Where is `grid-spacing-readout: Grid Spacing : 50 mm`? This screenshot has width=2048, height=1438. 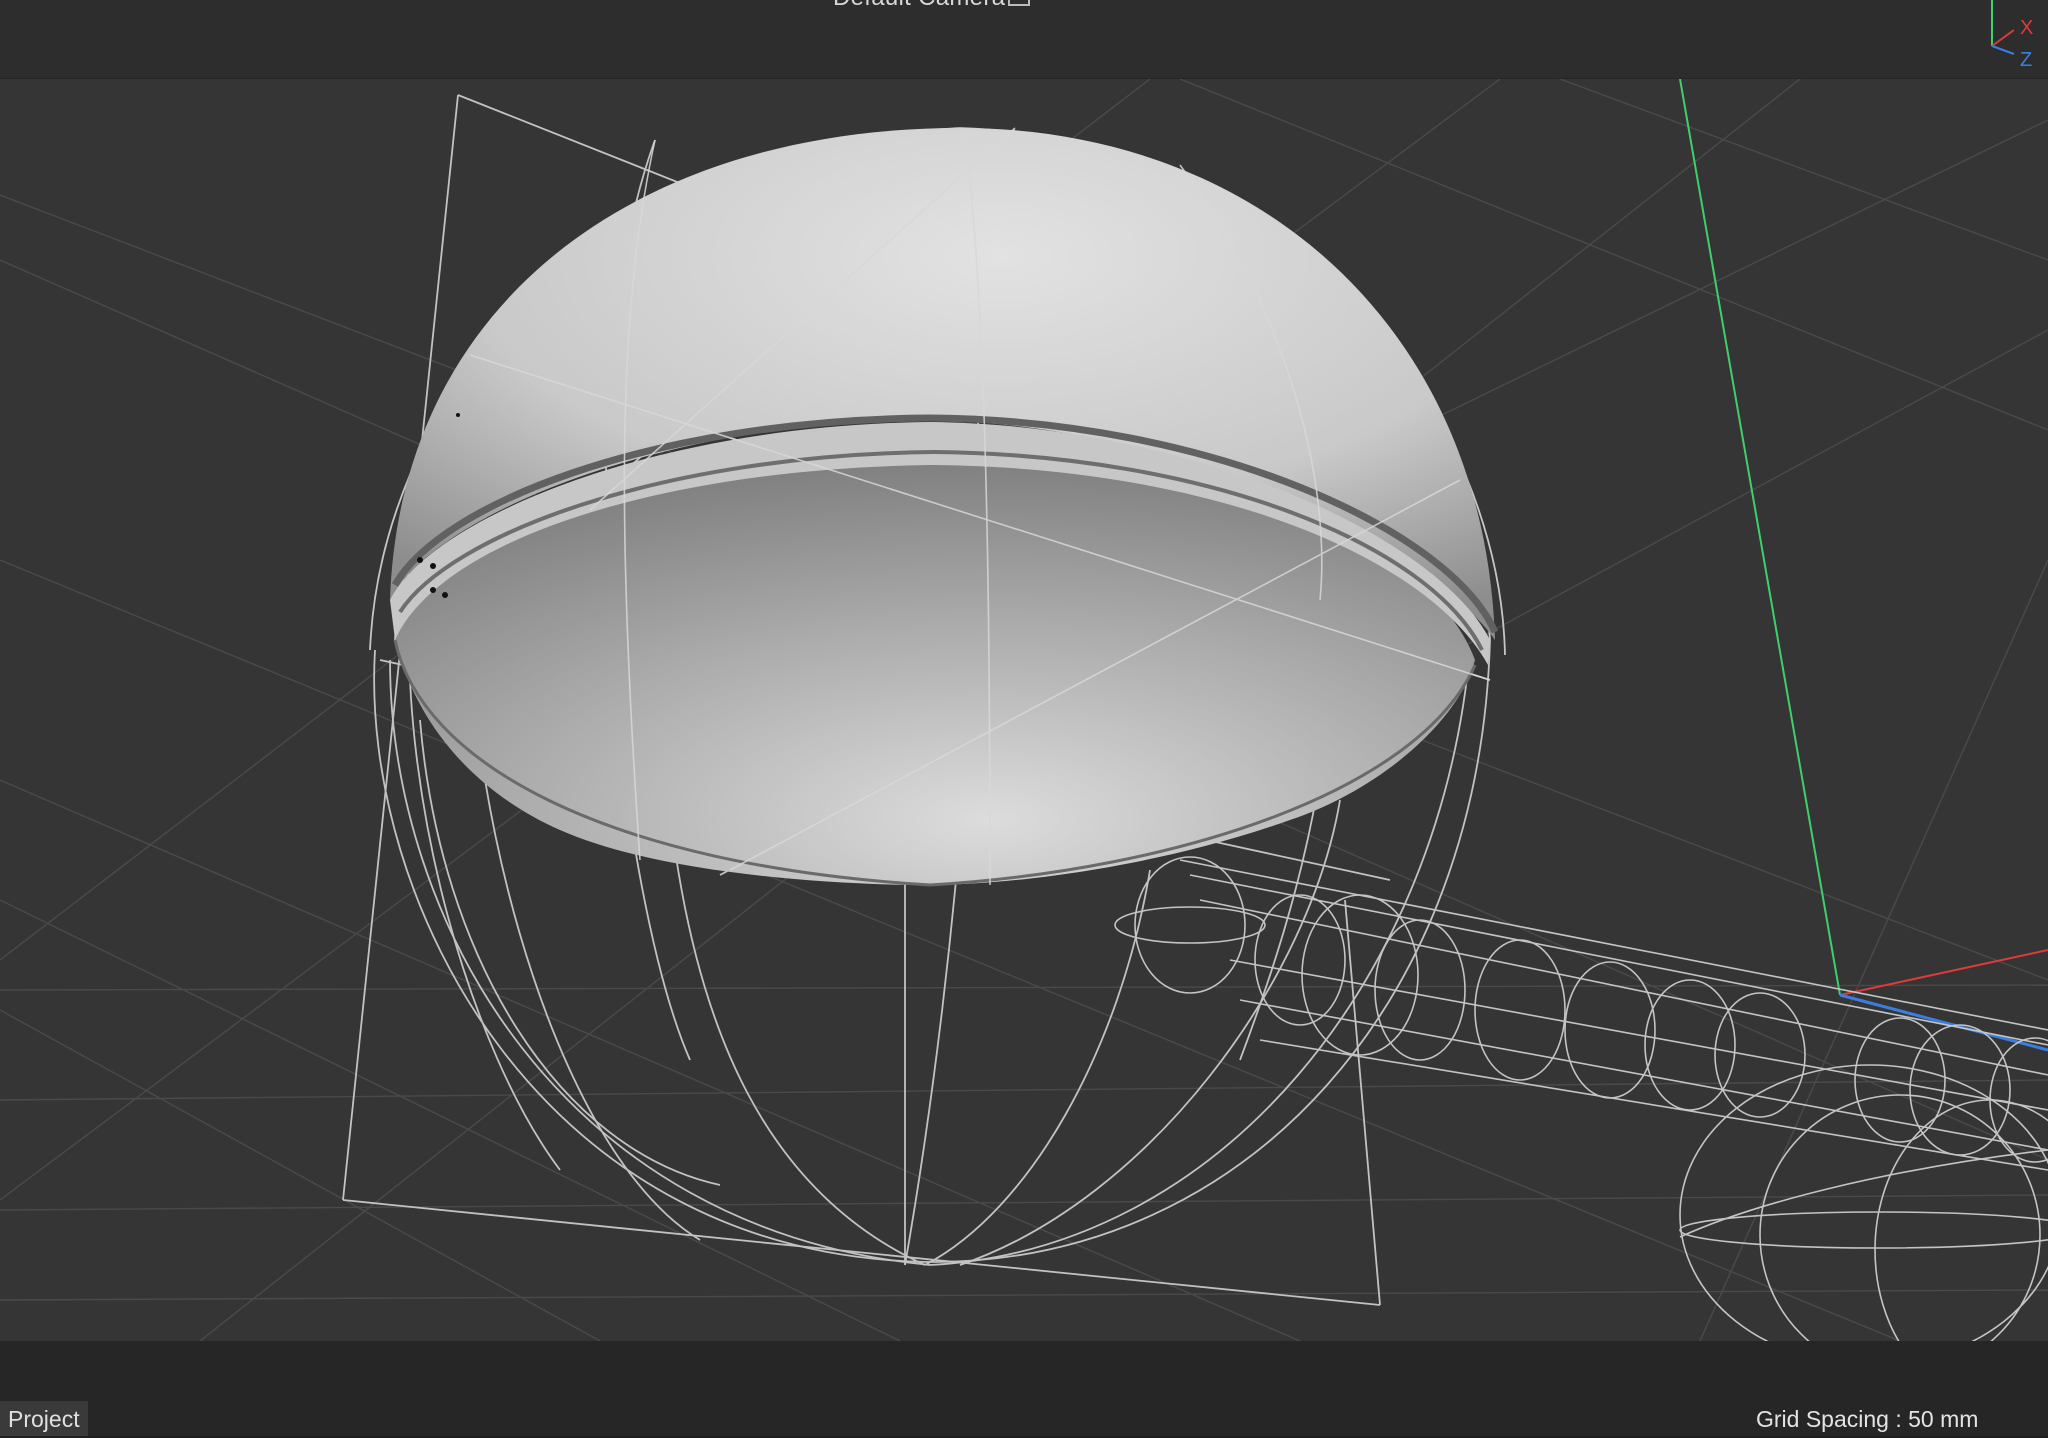
grid-spacing-readout: Grid Spacing : 50 mm is located at coordinates (1867, 1419).